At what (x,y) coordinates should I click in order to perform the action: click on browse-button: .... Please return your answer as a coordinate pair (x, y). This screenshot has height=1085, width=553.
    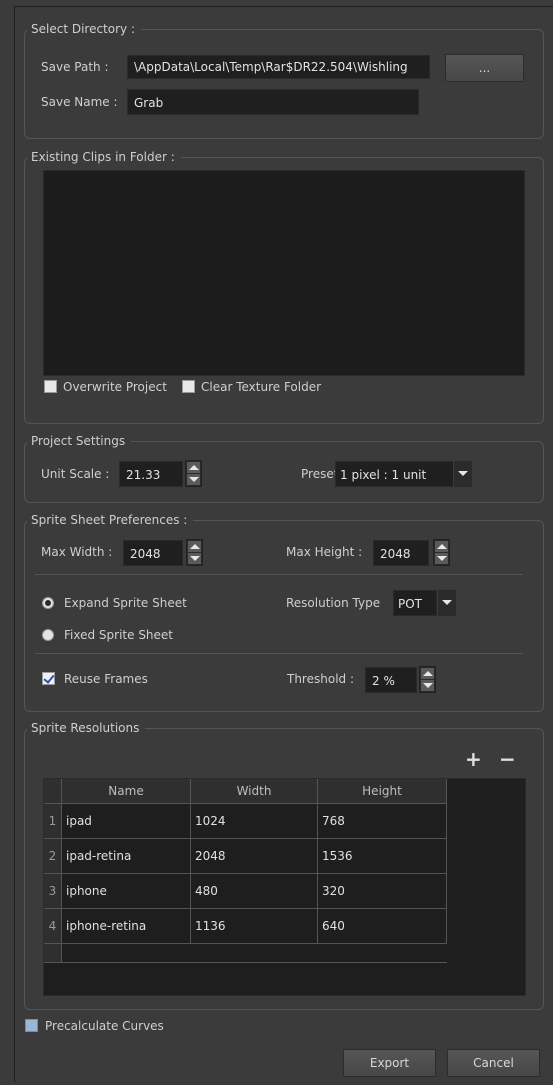
    Looking at the image, I should click on (484, 68).